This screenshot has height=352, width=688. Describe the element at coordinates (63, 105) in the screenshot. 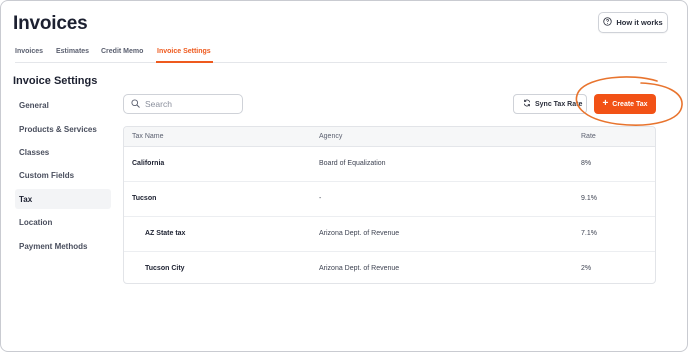

I see `sidebar-item-general: General` at that location.